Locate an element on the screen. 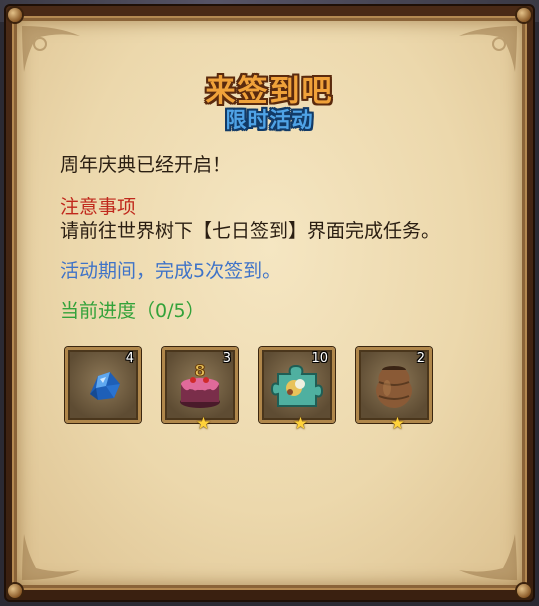 The image size is (539, 606). svg-text: 8 is located at coordinates (199, 370).